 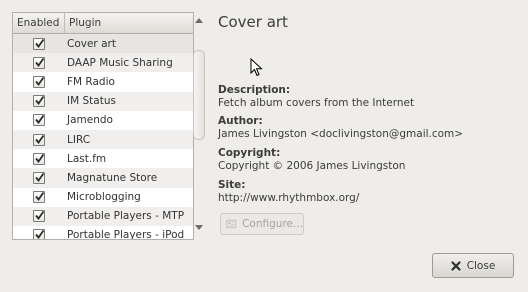 I want to click on column-header-plugin: Plugin, so click(x=83, y=23).